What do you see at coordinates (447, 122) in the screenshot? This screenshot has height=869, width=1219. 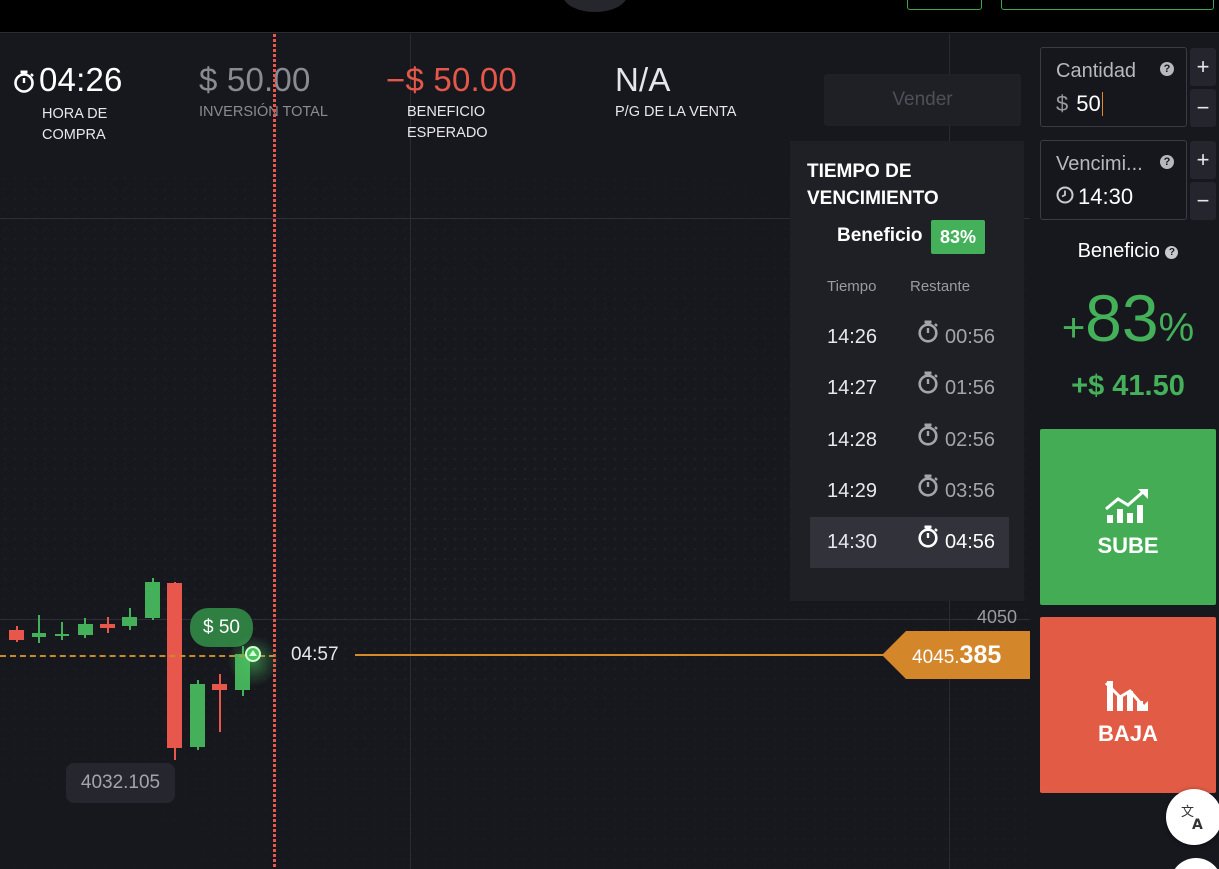 I see `expected-profit-label: BENEFICIO ESPERADO` at bounding box center [447, 122].